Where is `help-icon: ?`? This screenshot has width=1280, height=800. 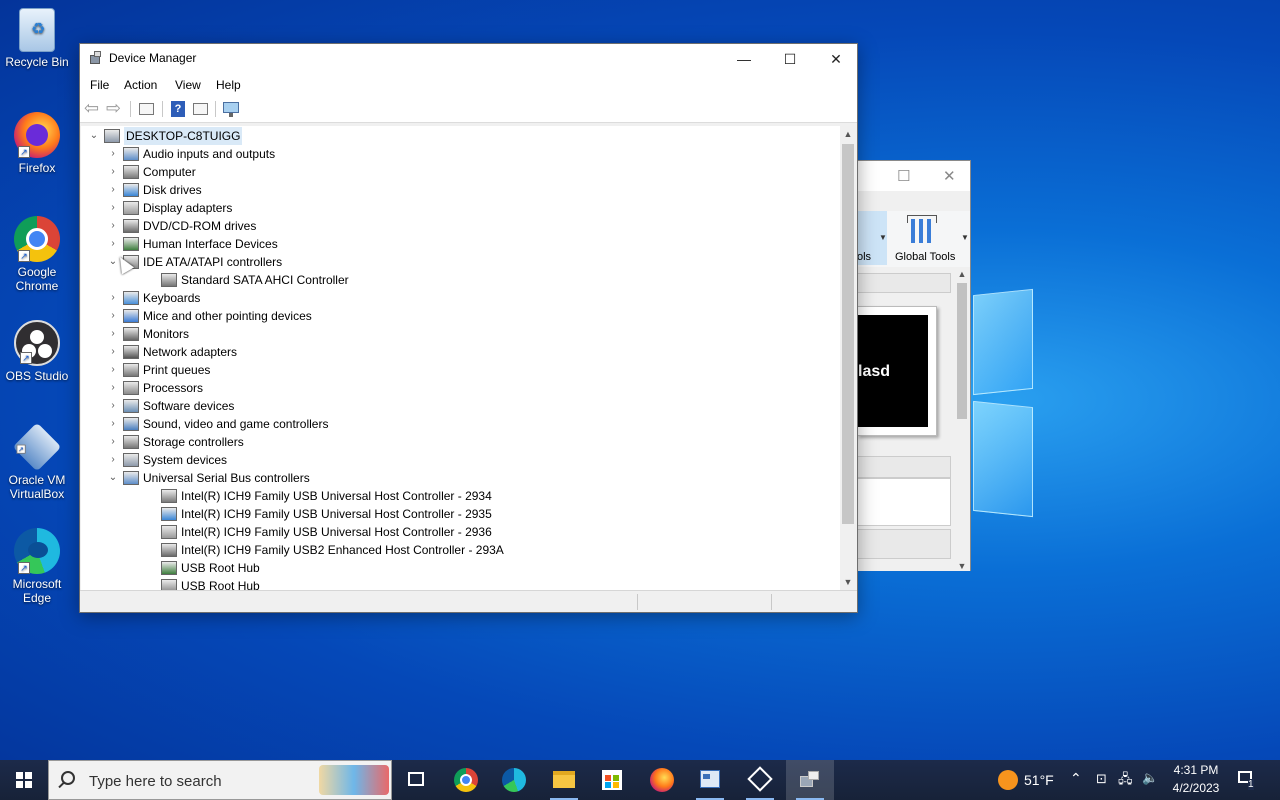 help-icon: ? is located at coordinates (179, 109).